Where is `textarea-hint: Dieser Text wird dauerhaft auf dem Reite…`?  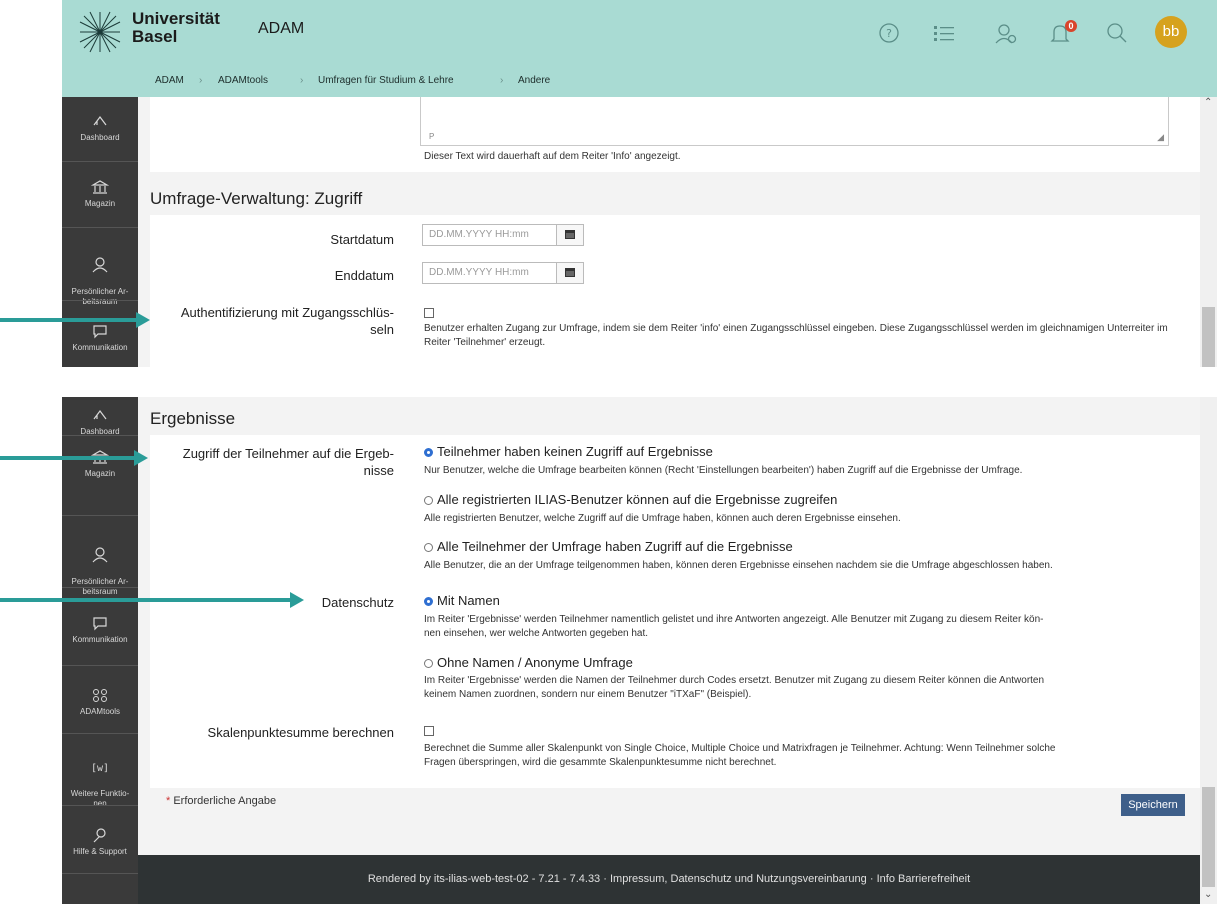 textarea-hint: Dieser Text wird dauerhaft auf dem Reite… is located at coordinates (552, 156).